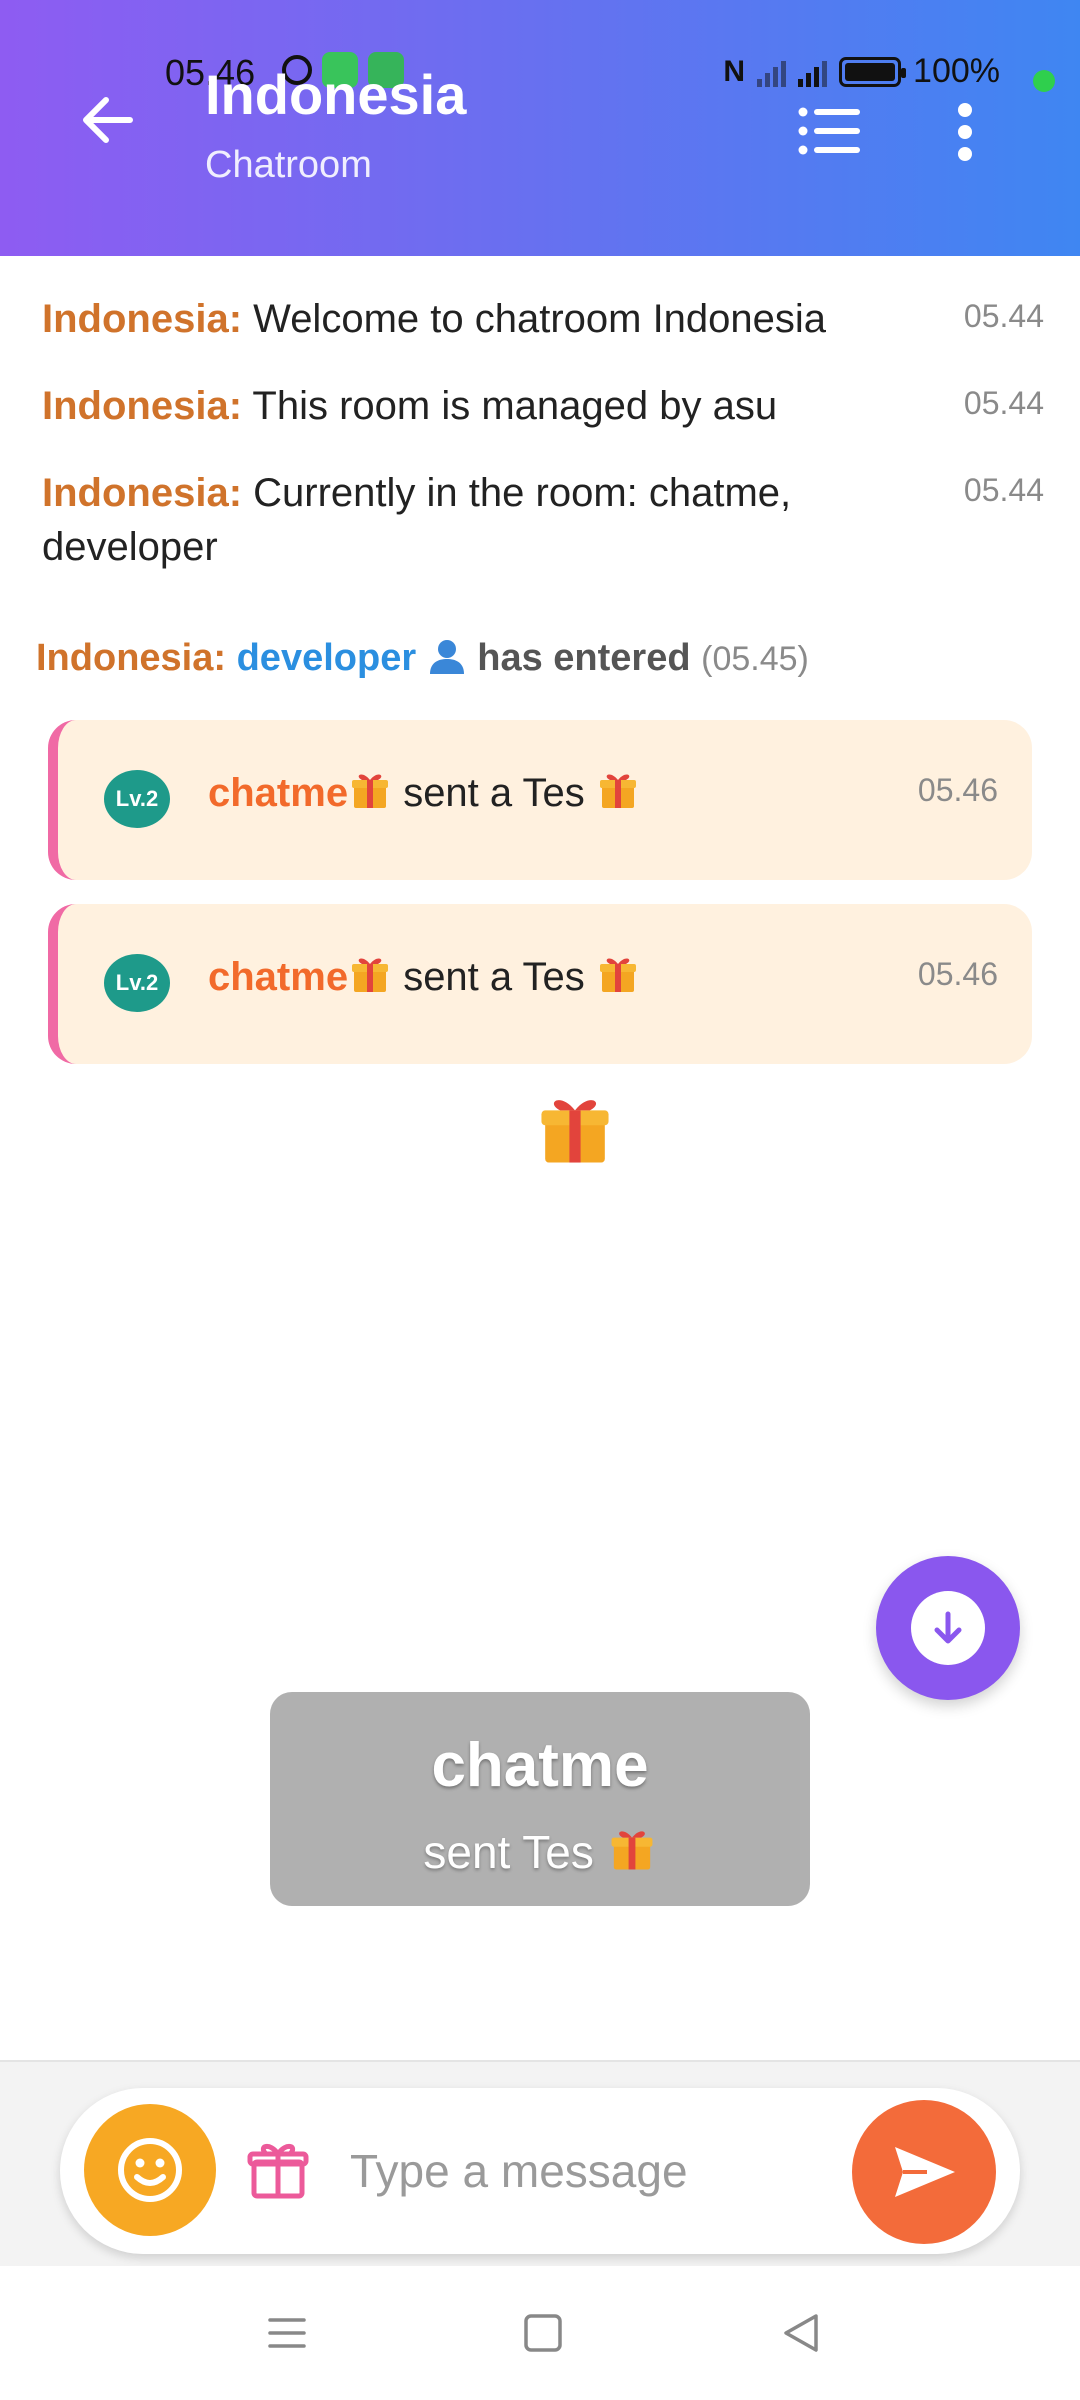 Image resolution: width=1080 pixels, height=2400 pixels. What do you see at coordinates (540, 70) in the screenshot?
I see `status-bar: 05.46 N 100%` at bounding box center [540, 70].